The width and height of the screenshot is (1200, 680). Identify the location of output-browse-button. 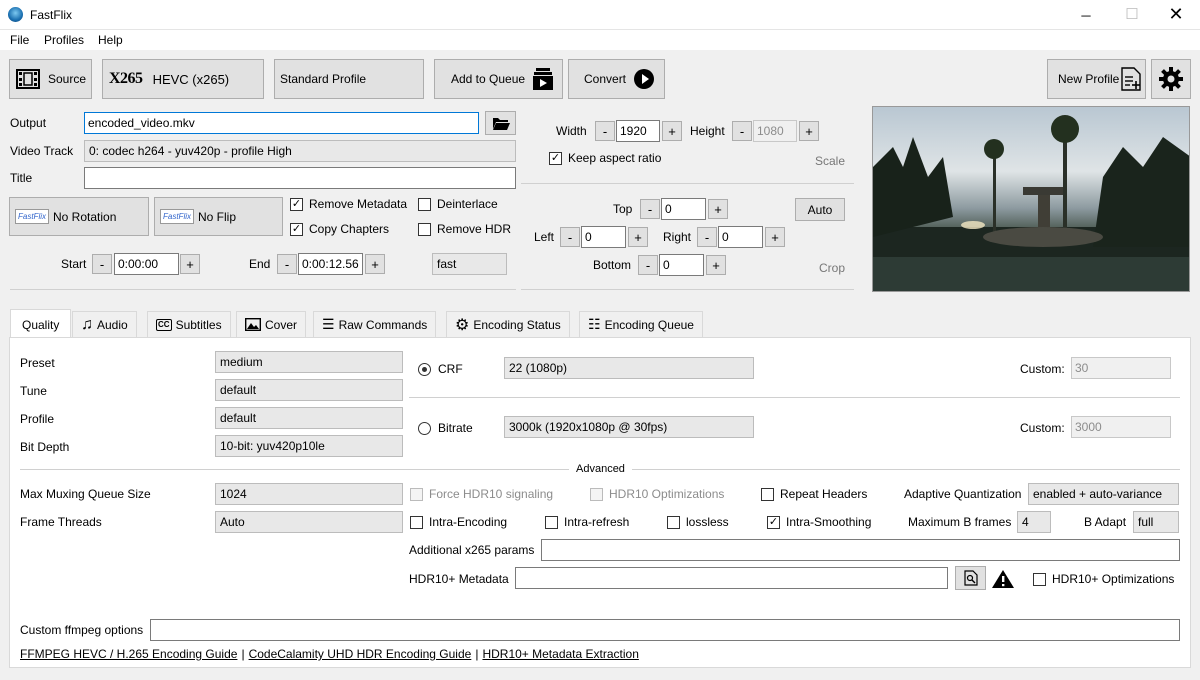
(500, 123).